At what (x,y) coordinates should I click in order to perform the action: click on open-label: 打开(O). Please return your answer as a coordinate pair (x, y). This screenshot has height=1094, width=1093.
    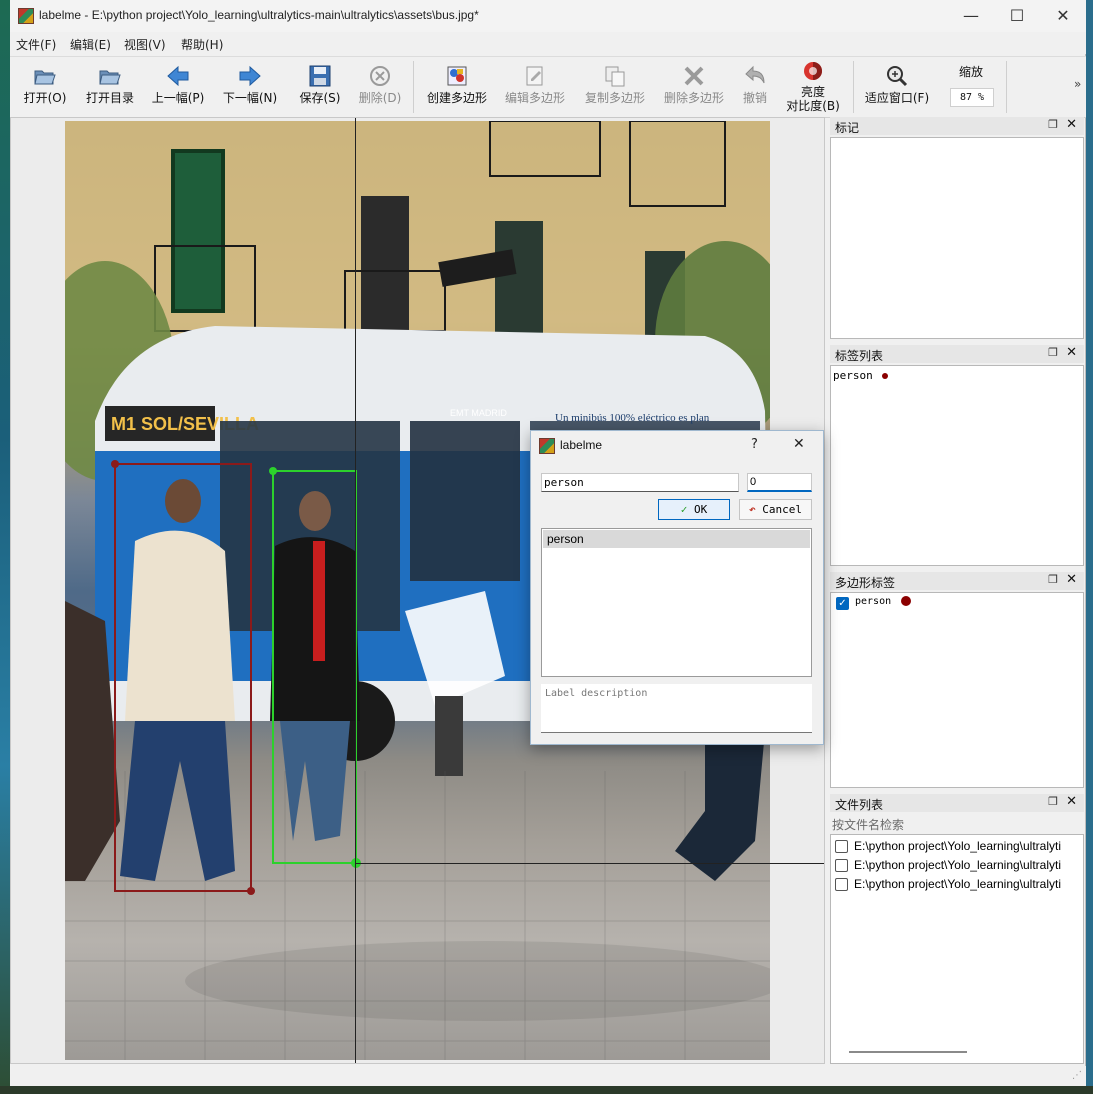
    Looking at the image, I should click on (45, 98).